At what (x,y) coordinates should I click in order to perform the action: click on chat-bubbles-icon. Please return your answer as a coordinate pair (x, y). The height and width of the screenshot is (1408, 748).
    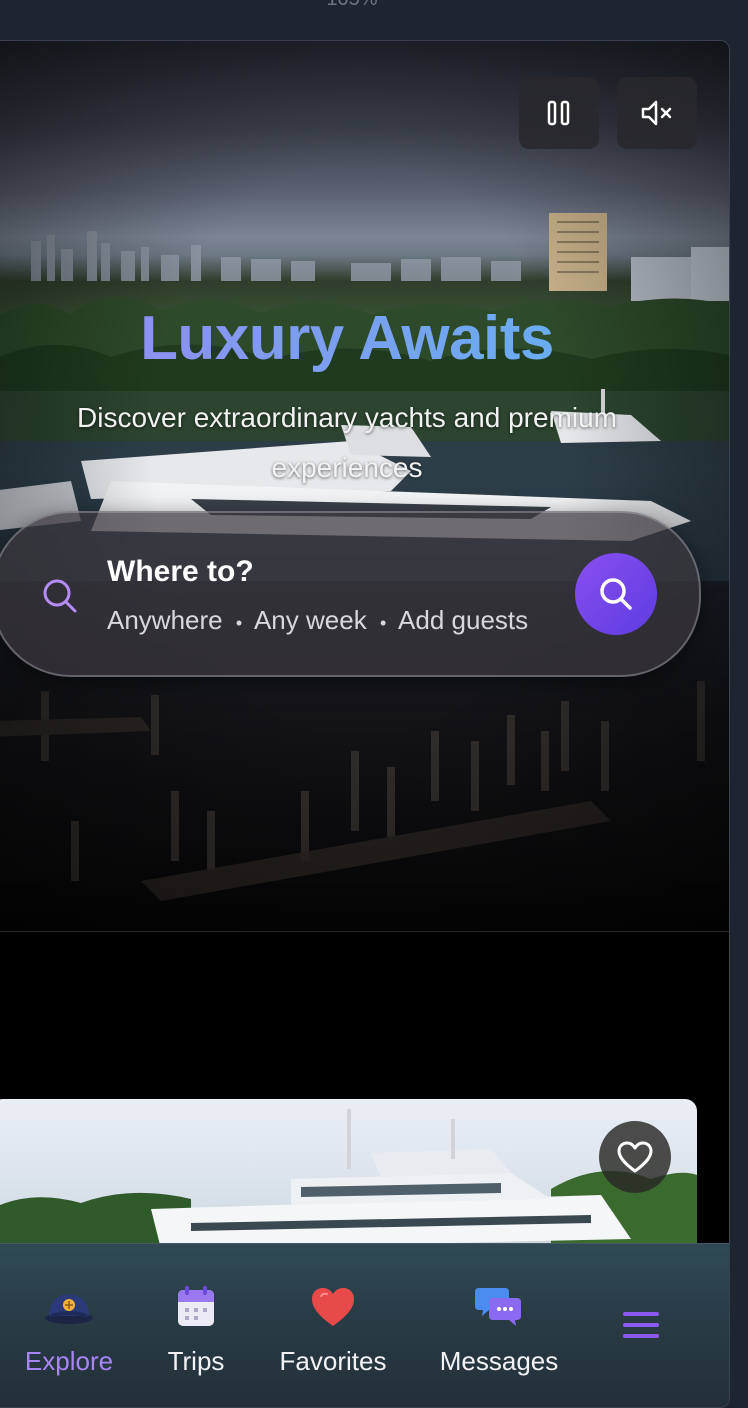
    Looking at the image, I should click on (498, 1307).